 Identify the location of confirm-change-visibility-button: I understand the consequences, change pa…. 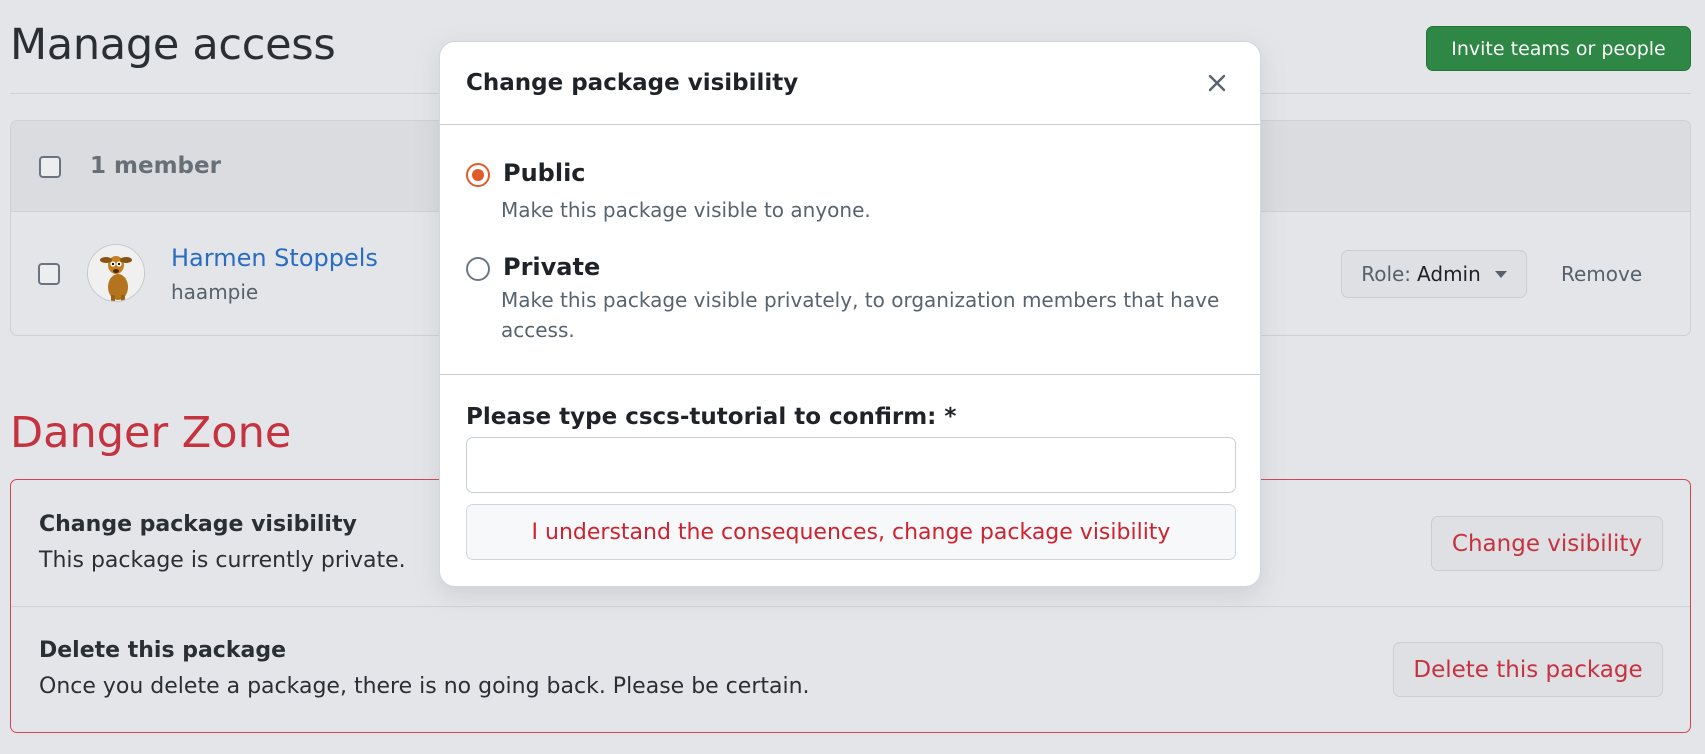
(851, 532).